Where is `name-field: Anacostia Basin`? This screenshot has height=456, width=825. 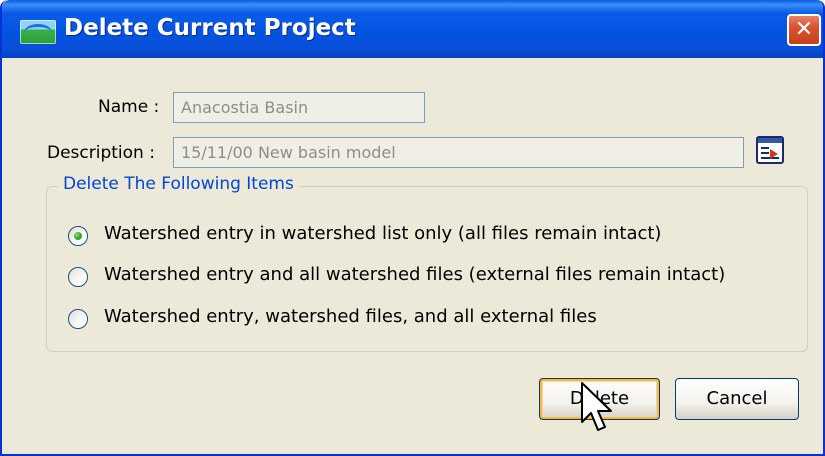
name-field: Anacostia Basin is located at coordinates (299, 107).